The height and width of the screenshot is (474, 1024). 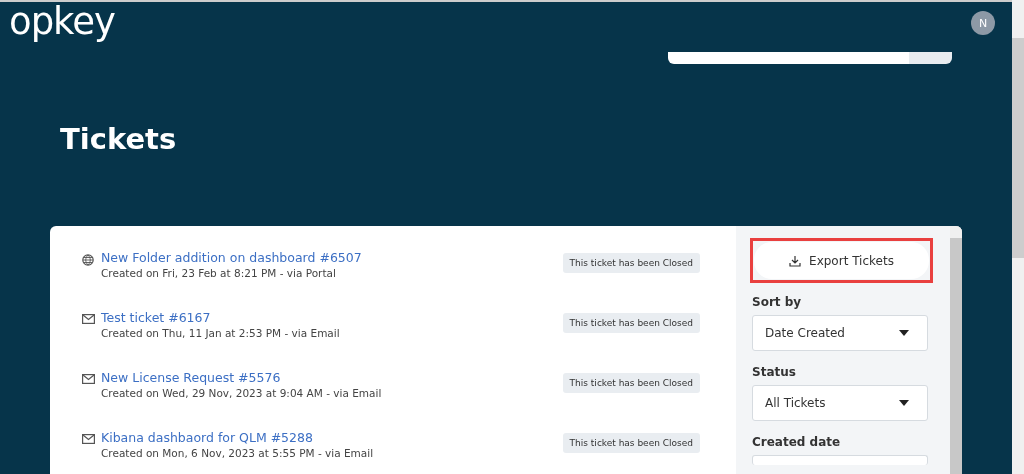 What do you see at coordinates (221, 333) in the screenshot?
I see `ticket-meta-text: Created on Thu, 11 Jan at 2:53 PM - via Email` at bounding box center [221, 333].